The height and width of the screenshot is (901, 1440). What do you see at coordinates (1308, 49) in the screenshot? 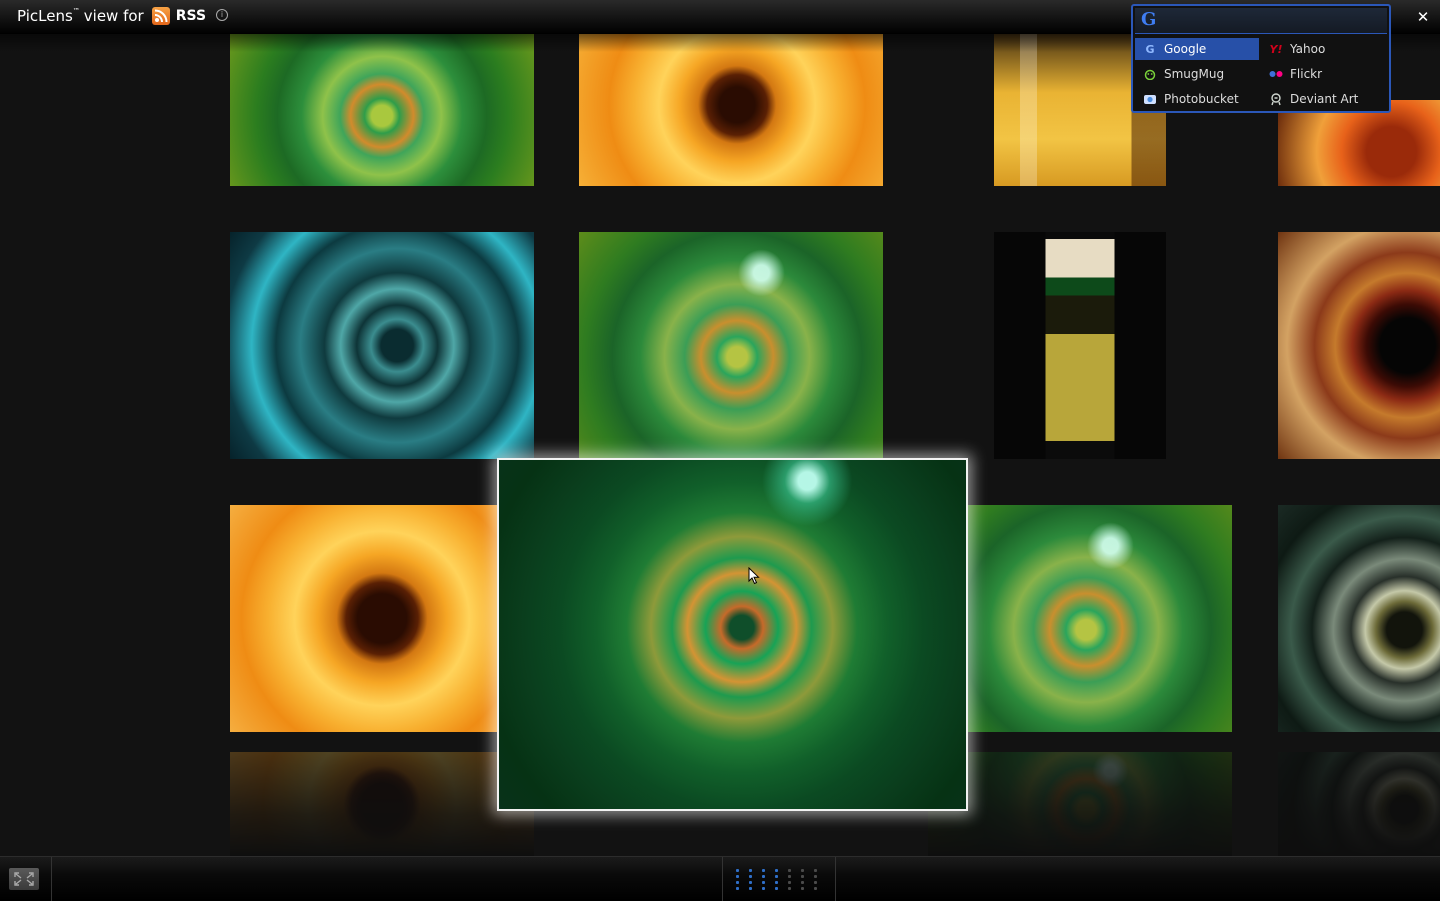
I see `engine-label: Yahoo` at bounding box center [1308, 49].